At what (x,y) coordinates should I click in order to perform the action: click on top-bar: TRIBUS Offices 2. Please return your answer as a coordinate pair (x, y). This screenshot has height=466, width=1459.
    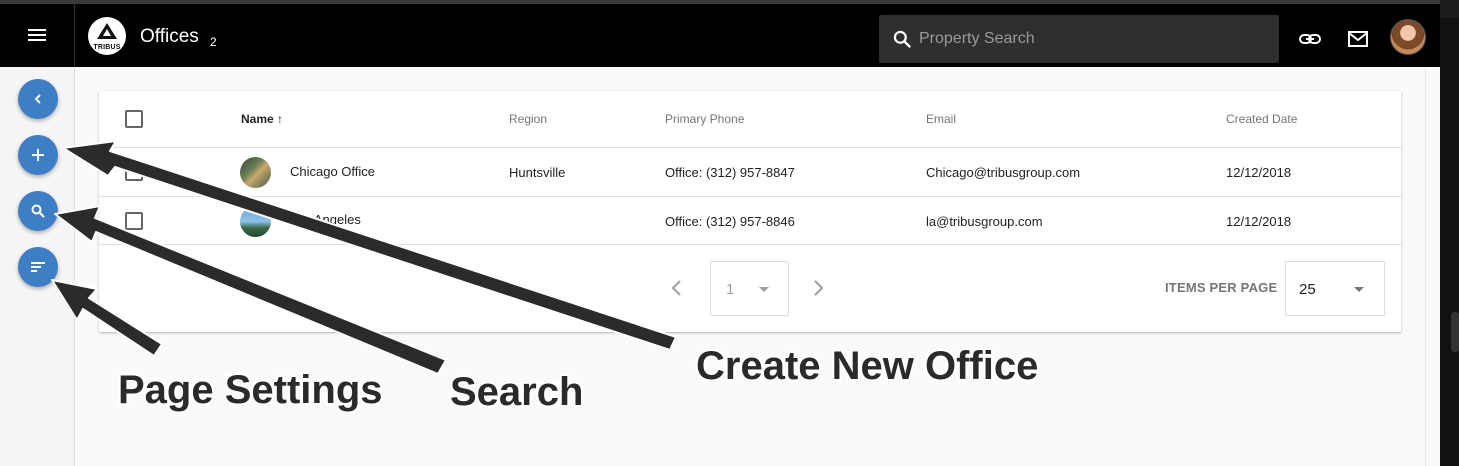
    Looking at the image, I should click on (720, 33).